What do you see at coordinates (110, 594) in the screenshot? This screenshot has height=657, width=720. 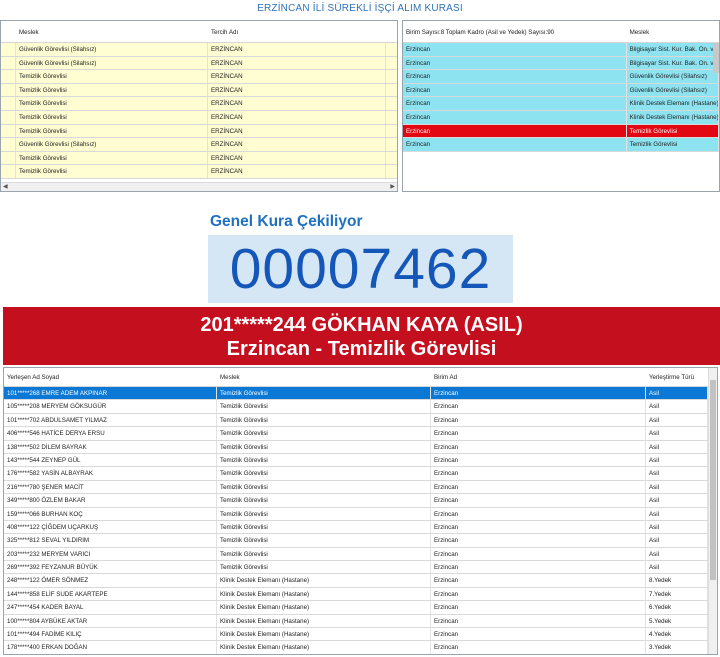 I see `table-cell: 144*****858 ELİF SUDE AKARTEPE` at bounding box center [110, 594].